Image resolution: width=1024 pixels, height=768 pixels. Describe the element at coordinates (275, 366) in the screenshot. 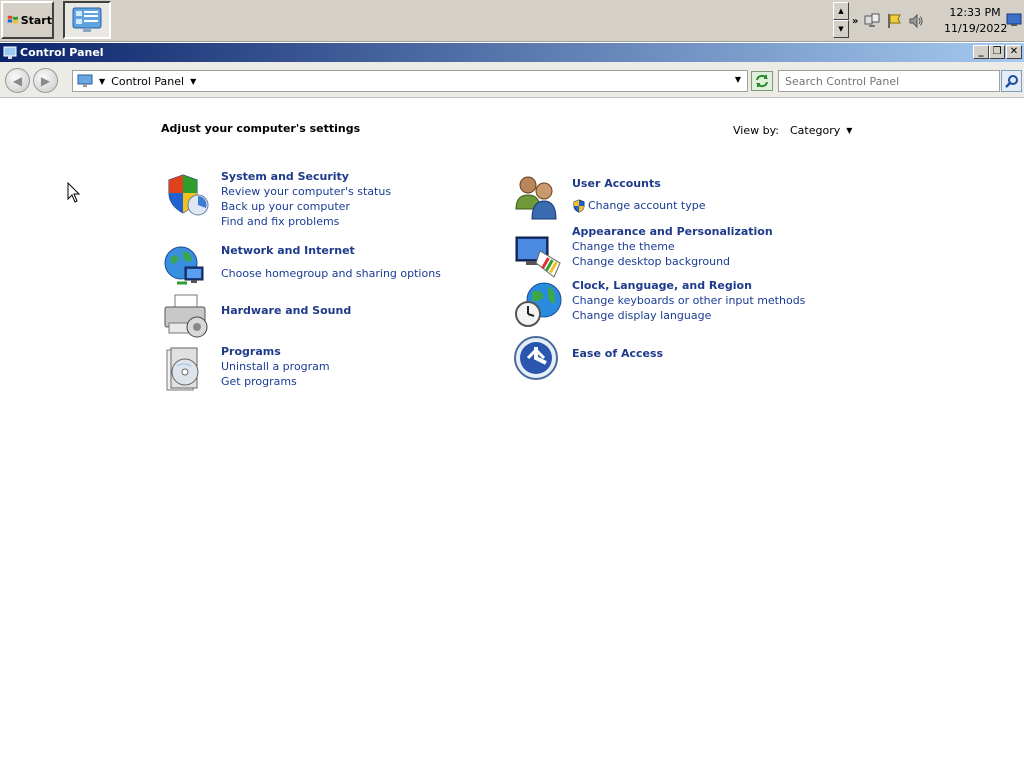

I see `uninstall-program-link: Uninstall a program` at that location.